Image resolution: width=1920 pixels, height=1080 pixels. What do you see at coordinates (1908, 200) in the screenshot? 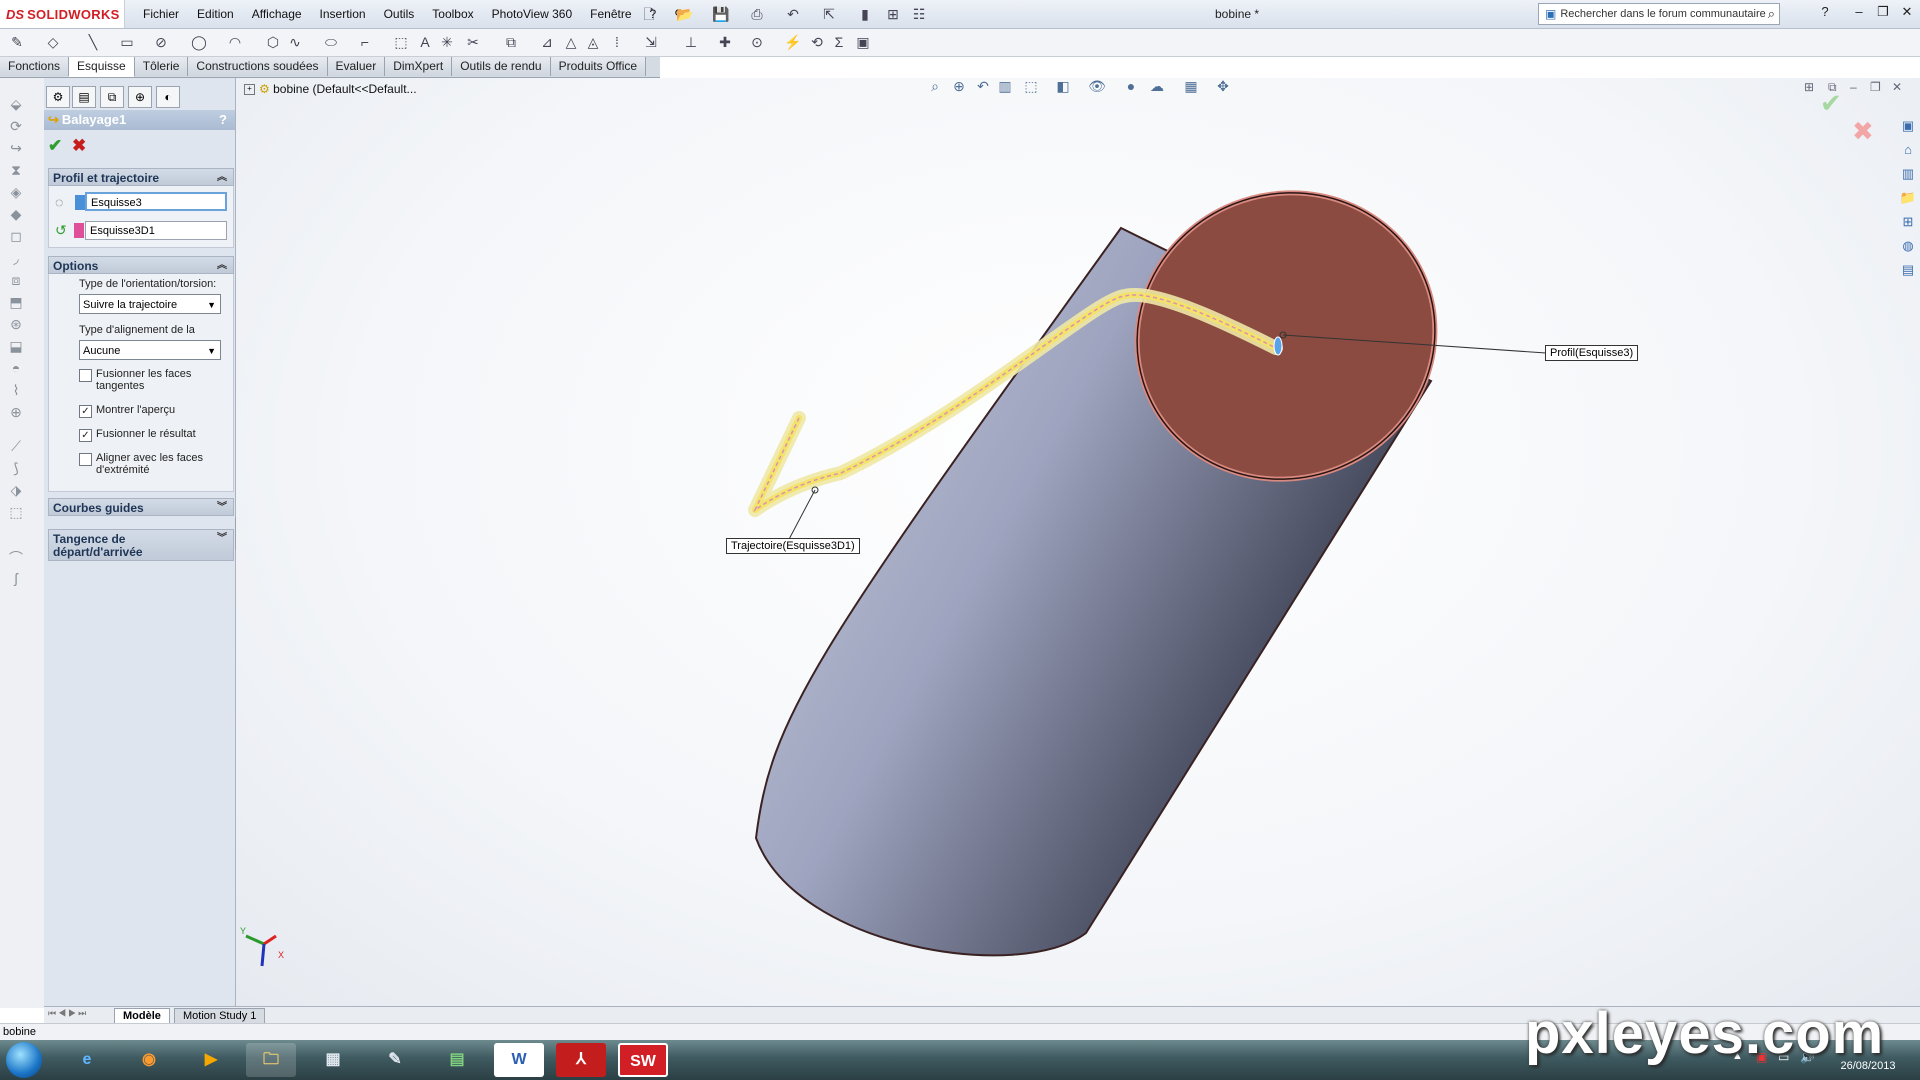
I see `file-explorer-icon: 📁` at bounding box center [1908, 200].